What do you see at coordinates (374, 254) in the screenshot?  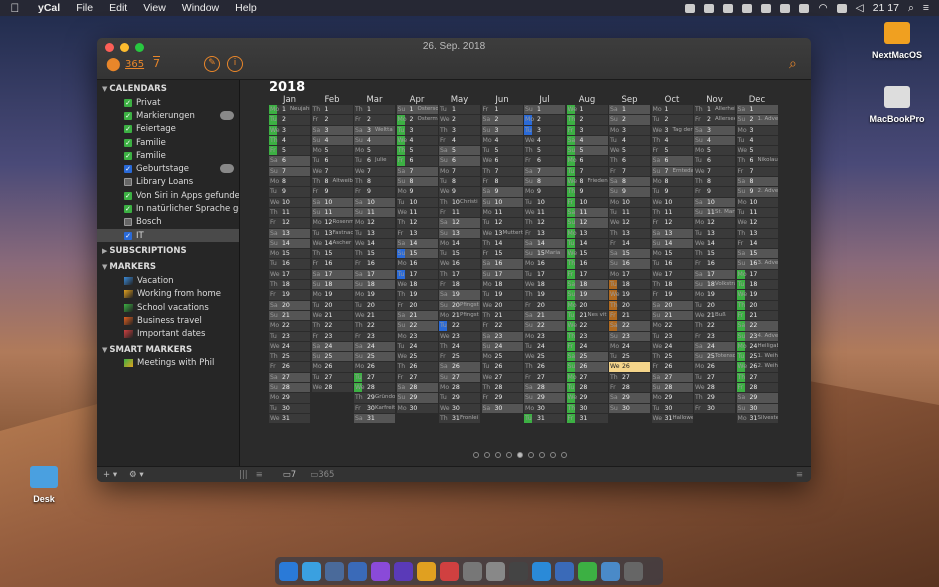 I see `day-cell: Th 15` at bounding box center [374, 254].